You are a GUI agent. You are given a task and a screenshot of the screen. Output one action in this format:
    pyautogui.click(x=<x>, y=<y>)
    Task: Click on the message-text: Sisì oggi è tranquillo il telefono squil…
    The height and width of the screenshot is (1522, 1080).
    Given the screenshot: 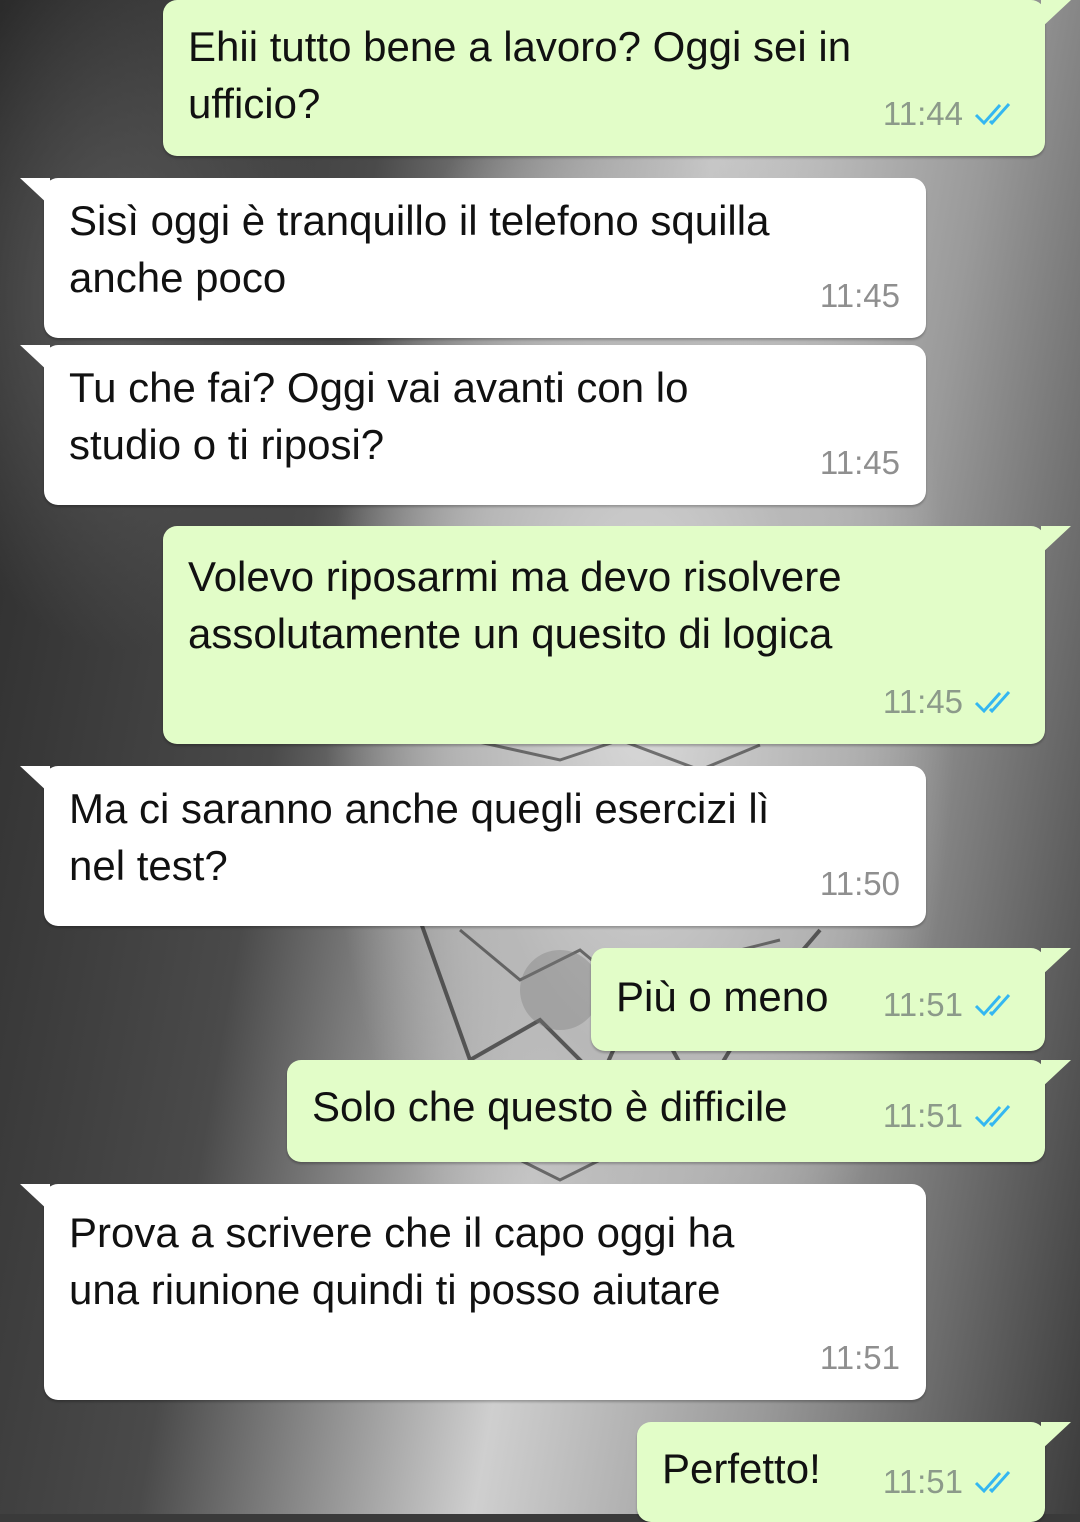 What is the action you would take?
    pyautogui.click(x=419, y=249)
    